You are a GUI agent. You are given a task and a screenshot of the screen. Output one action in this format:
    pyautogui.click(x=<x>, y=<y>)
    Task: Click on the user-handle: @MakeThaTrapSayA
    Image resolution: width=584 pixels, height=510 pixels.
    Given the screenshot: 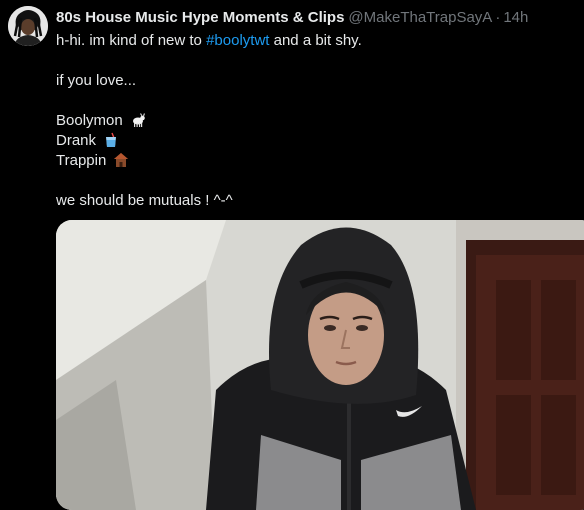 What is the action you would take?
    pyautogui.click(x=420, y=17)
    